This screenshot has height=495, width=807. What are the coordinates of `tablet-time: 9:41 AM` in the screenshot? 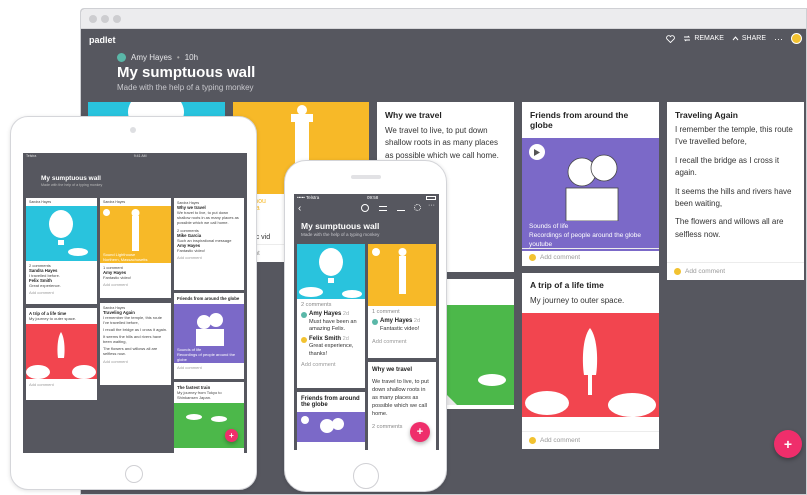 It's located at (140, 156).